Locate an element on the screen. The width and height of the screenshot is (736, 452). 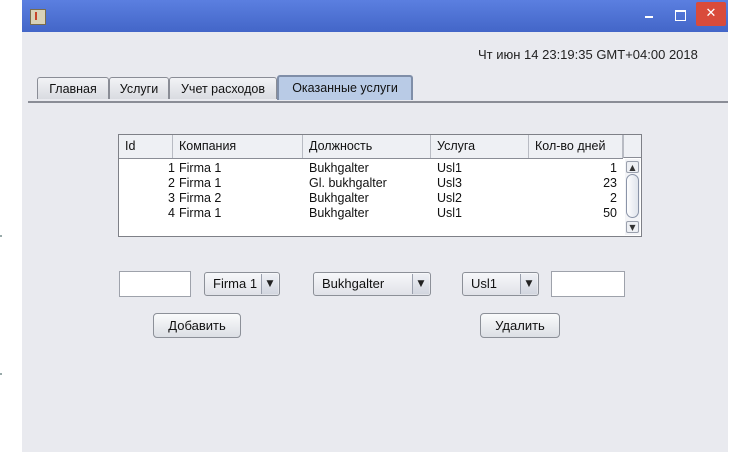
cell-id: 4 is located at coordinates (171, 213).